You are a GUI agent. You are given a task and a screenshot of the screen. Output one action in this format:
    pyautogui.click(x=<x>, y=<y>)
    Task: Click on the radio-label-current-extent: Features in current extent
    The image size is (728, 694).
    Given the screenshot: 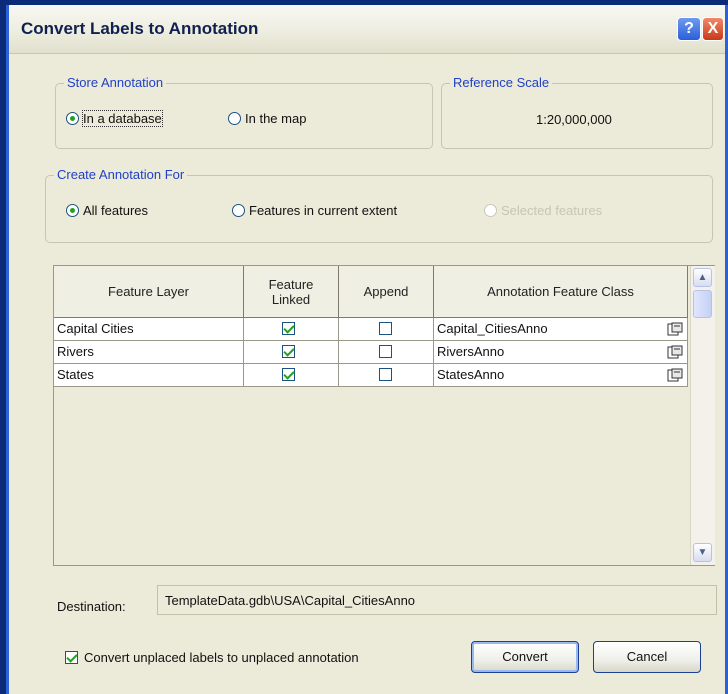 What is the action you would take?
    pyautogui.click(x=323, y=210)
    